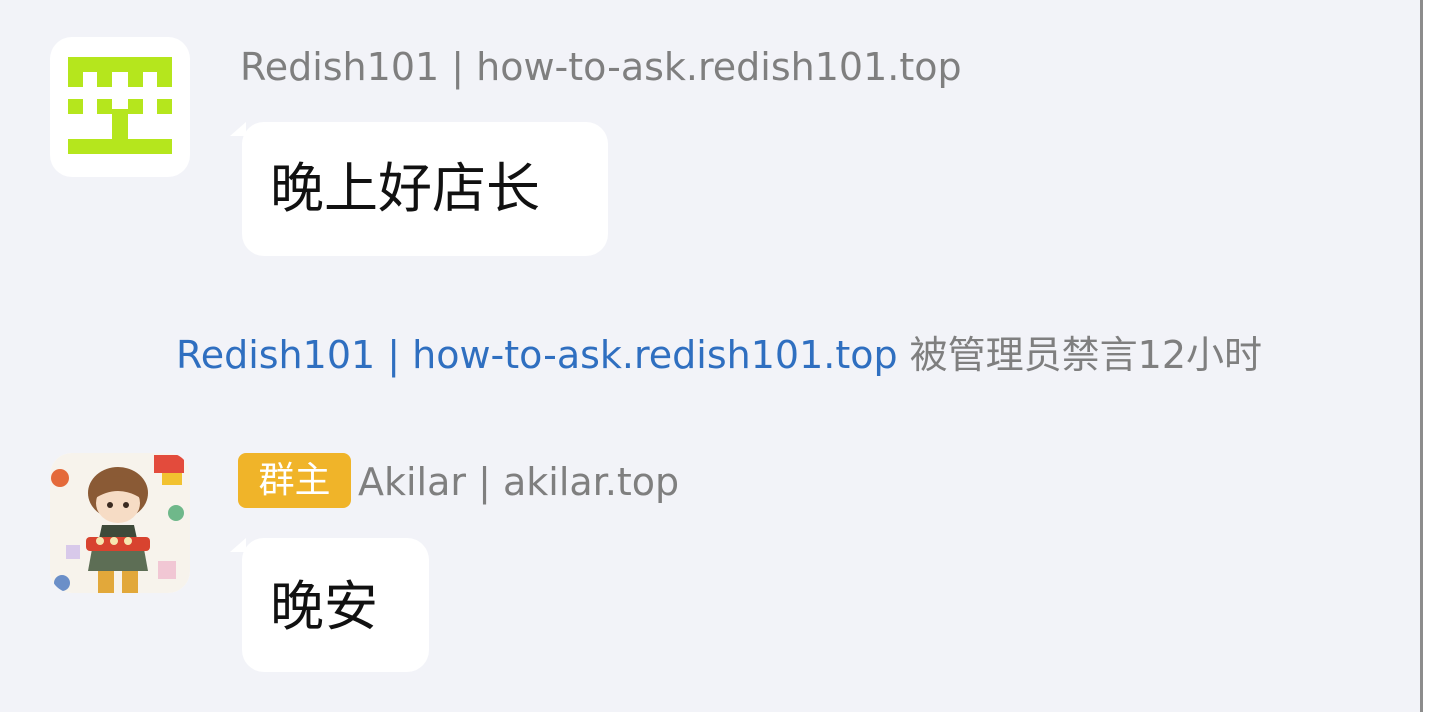  I want to click on message-bubble: 晚安, so click(335, 605).